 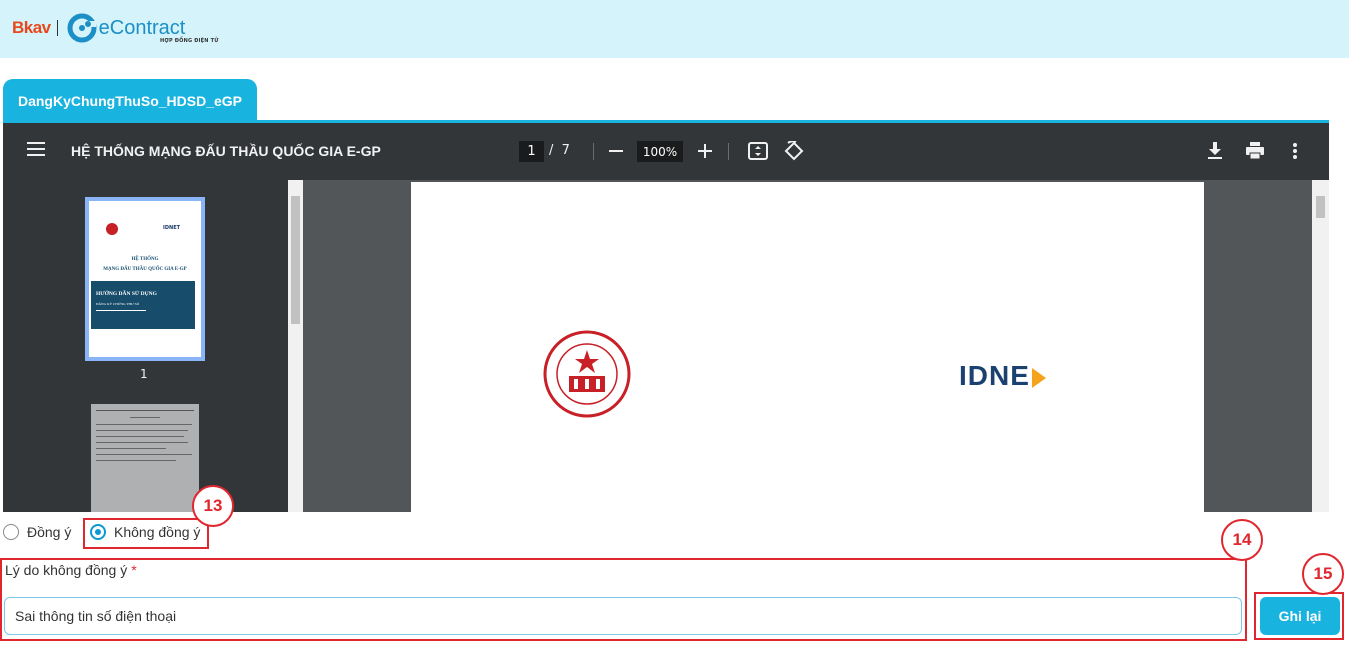 I want to click on pdf-title: HỆ THỐNG MẠNG ĐẤU THẦU QUỐC GIA E-GP, so click(x=226, y=151).